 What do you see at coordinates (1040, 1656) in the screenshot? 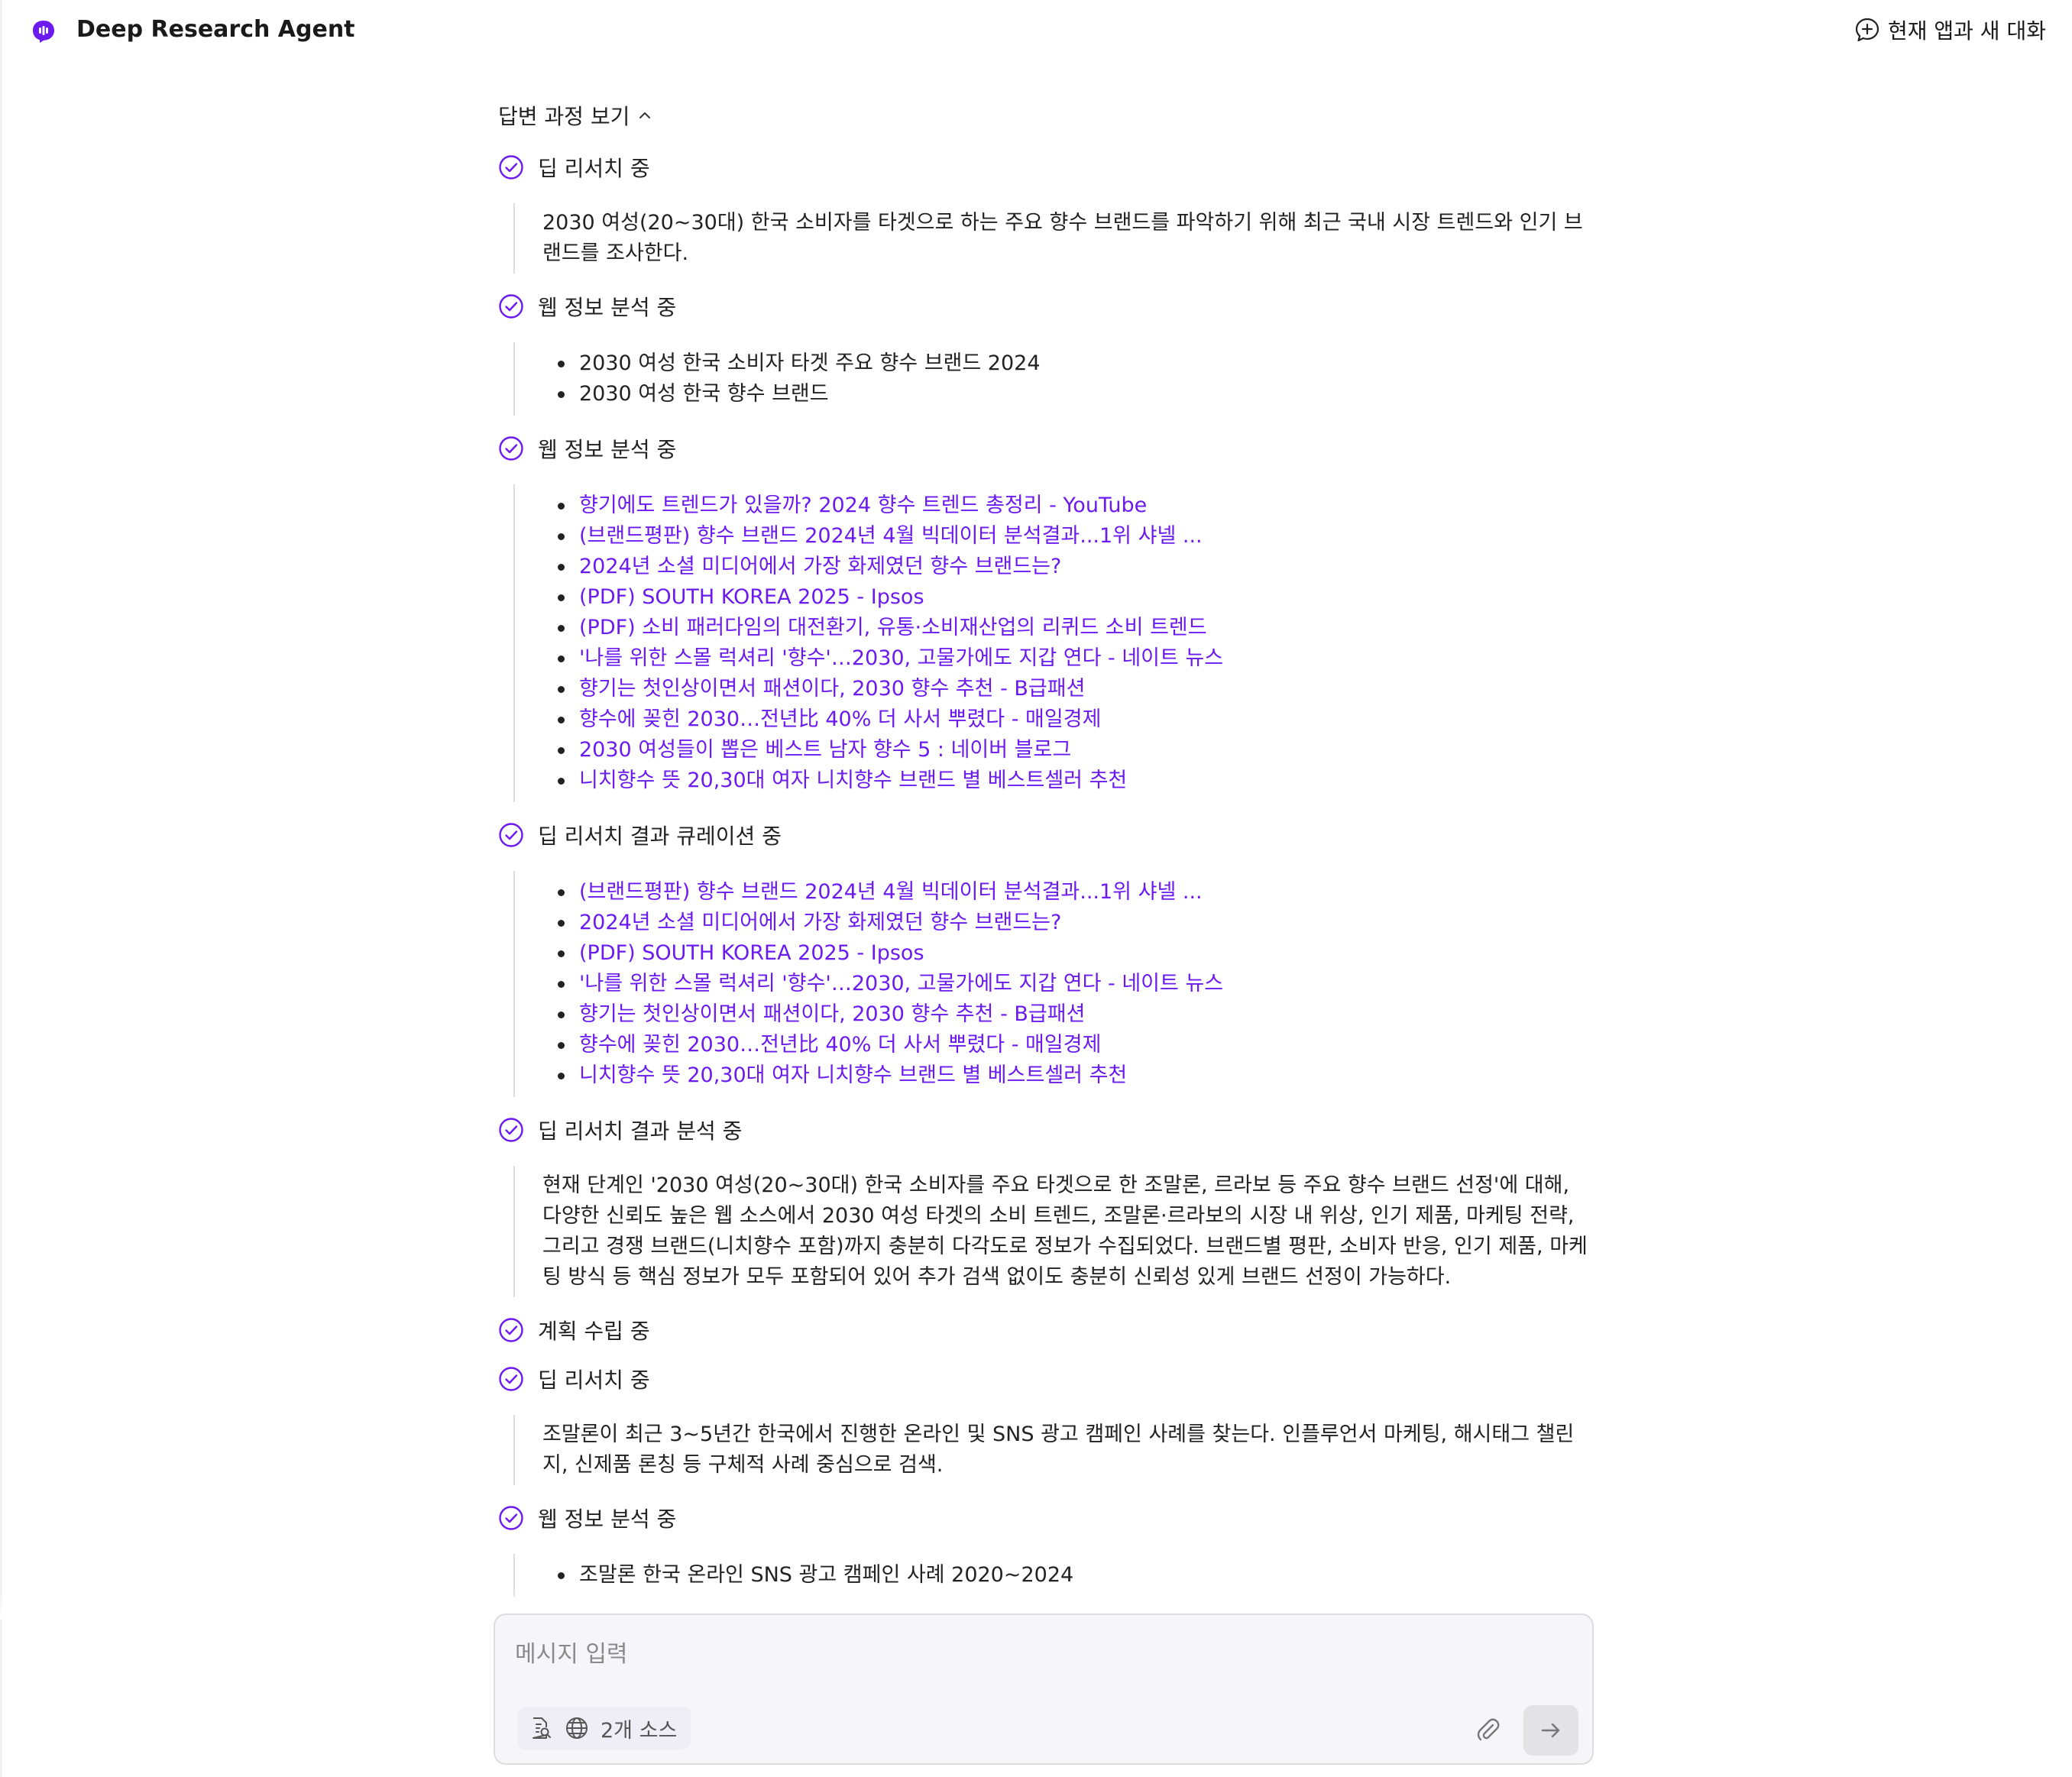
I see `message-input` at bounding box center [1040, 1656].